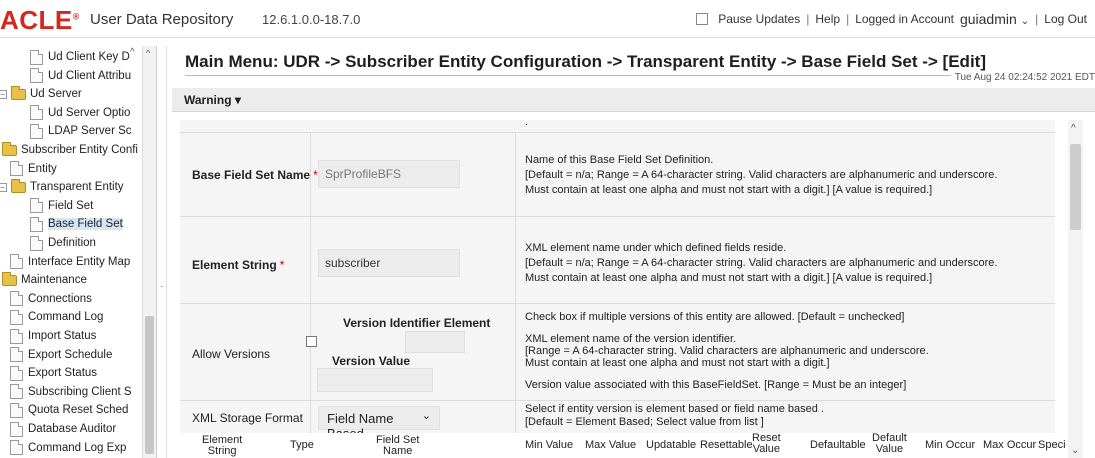 Image resolution: width=1095 pixels, height=458 pixels. I want to click on app-version: 12.6.1.0.0-18.7.0, so click(311, 19).